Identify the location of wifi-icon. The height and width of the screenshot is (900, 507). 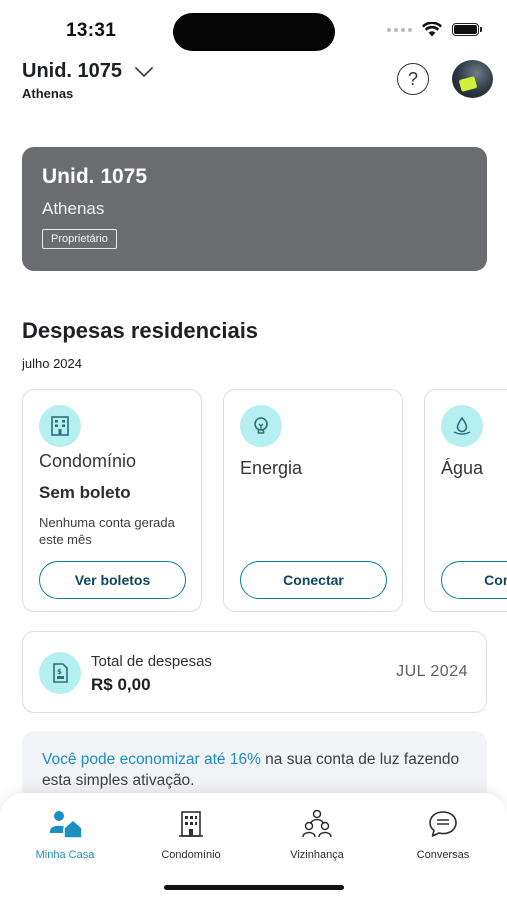
(432, 29).